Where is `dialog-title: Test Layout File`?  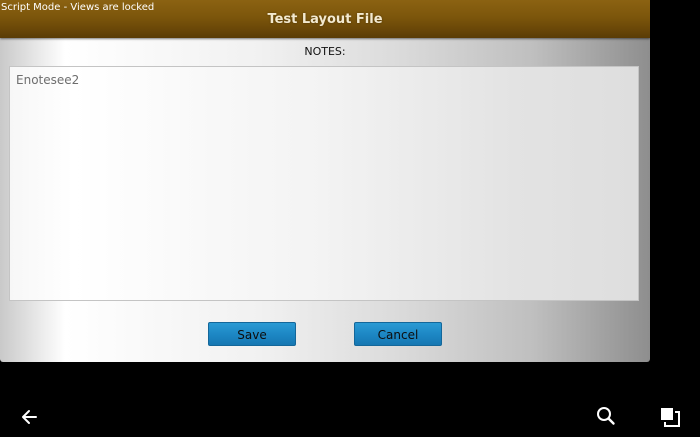 dialog-title: Test Layout File is located at coordinates (325, 19).